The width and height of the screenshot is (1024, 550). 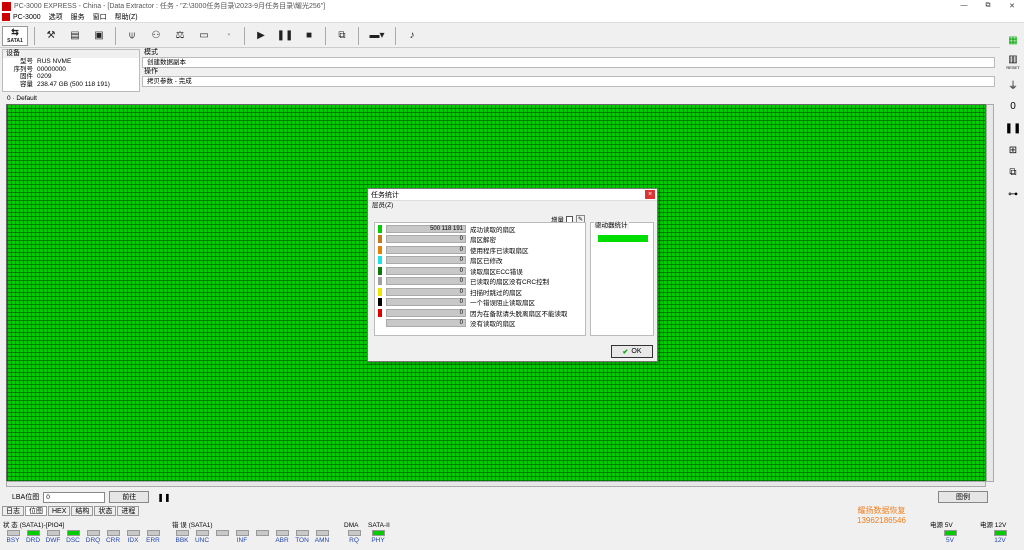 What do you see at coordinates (204, 36) in the screenshot?
I see `drive-icon: ▭` at bounding box center [204, 36].